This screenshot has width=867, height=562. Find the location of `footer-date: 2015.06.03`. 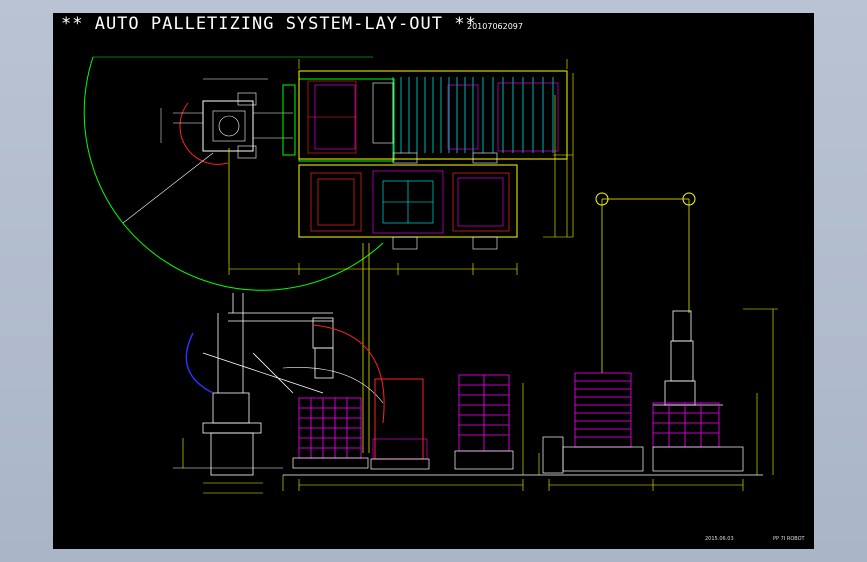

footer-date: 2015.06.03 is located at coordinates (719, 539).